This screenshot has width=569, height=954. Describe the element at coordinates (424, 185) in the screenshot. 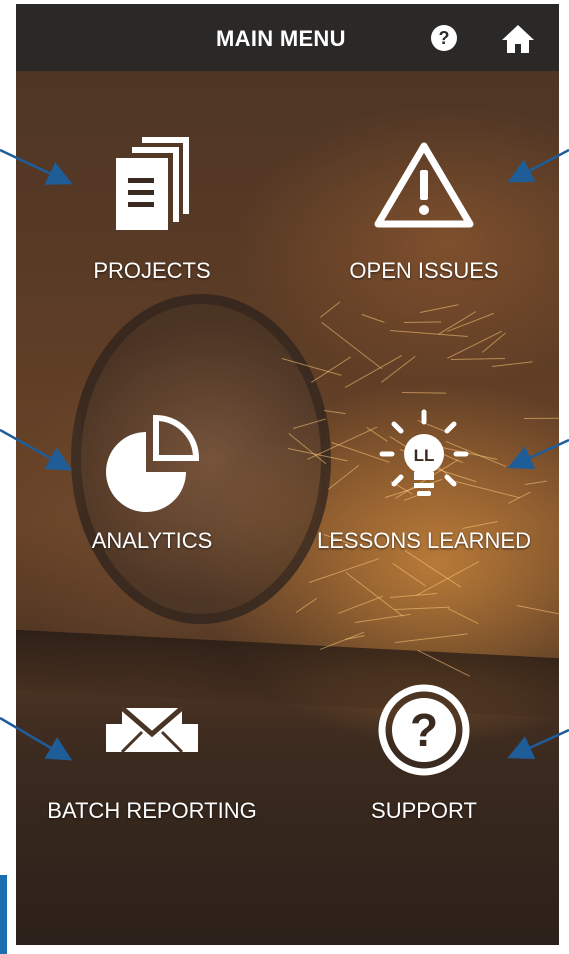

I see `warning-triangle-icon` at that location.